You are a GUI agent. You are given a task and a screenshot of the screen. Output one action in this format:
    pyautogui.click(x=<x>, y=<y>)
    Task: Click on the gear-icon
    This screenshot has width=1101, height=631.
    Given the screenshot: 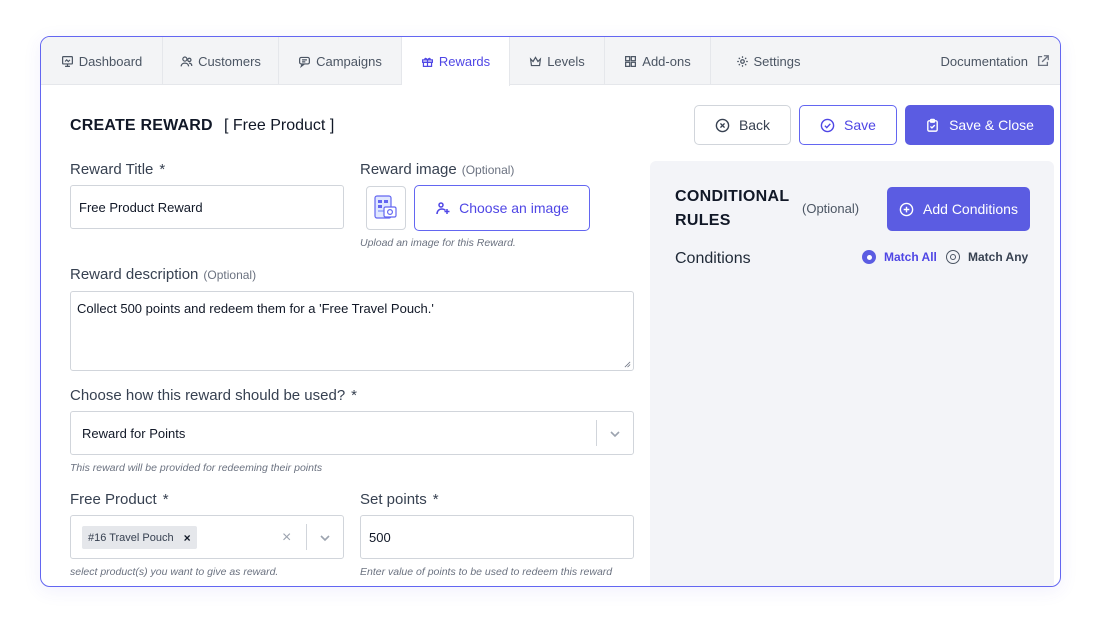 What is the action you would take?
    pyautogui.click(x=742, y=61)
    